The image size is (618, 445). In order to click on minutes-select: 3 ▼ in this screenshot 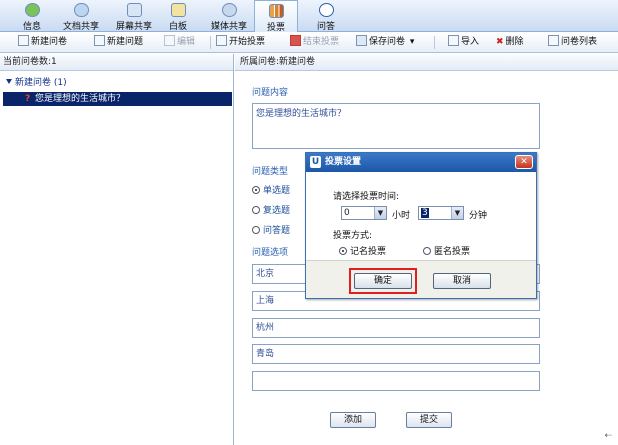, I will do `click(441, 213)`.